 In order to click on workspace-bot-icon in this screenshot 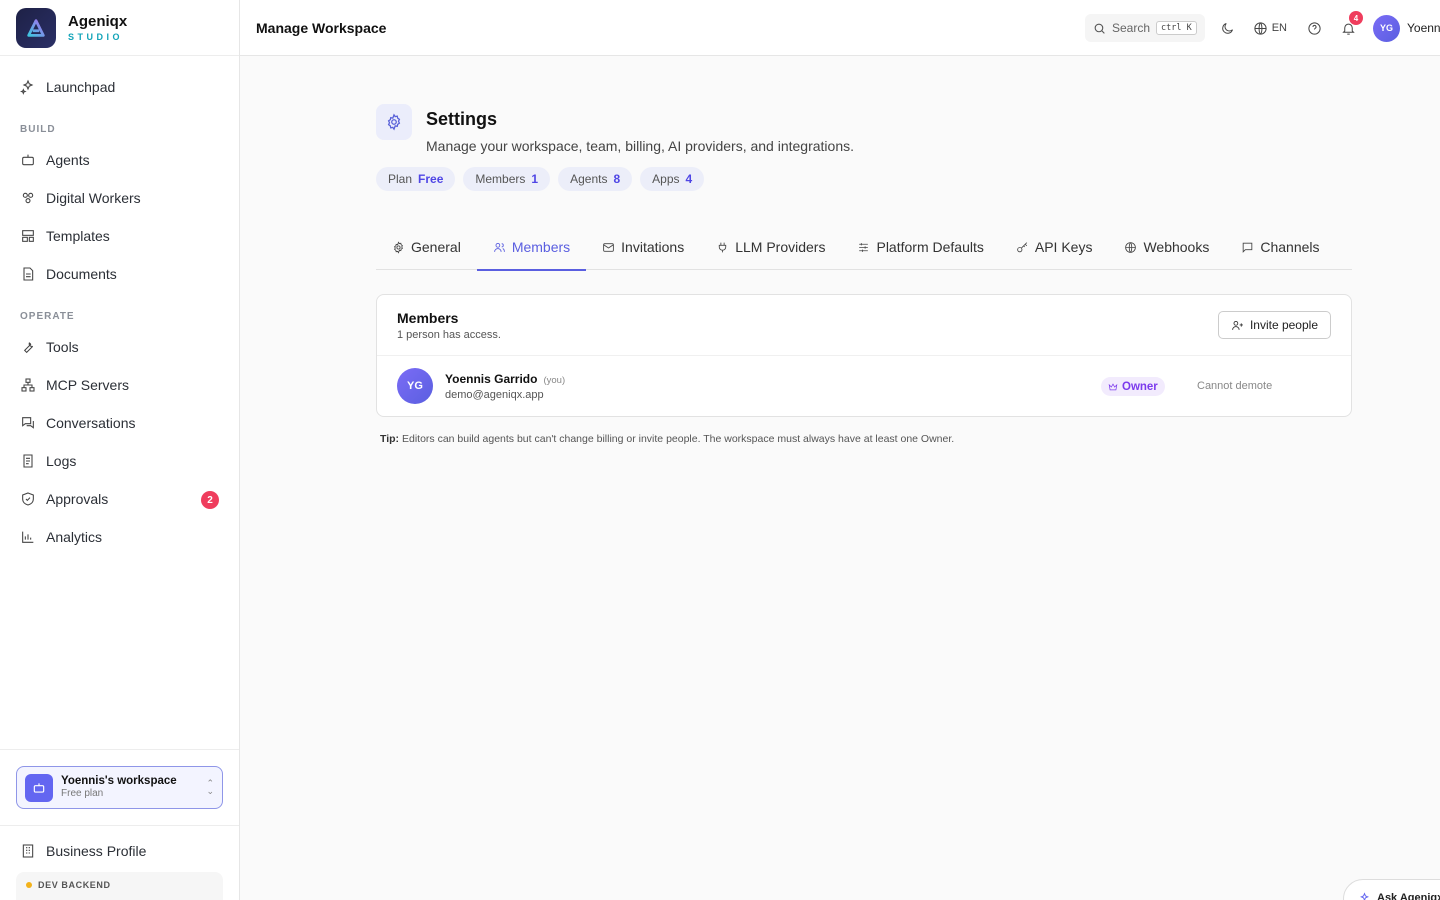, I will do `click(39, 787)`.